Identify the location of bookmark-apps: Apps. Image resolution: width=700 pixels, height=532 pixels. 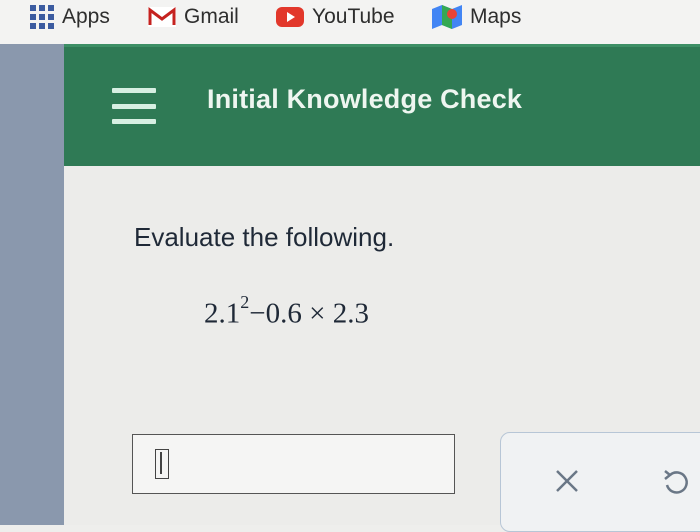
(70, 17).